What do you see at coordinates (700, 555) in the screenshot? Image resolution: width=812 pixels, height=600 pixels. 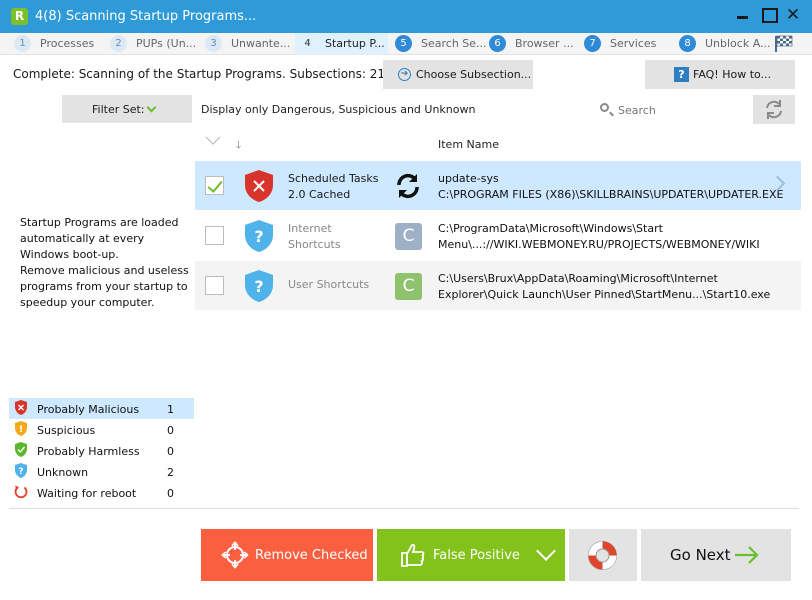 I see `go-next-label: Go Next` at bounding box center [700, 555].